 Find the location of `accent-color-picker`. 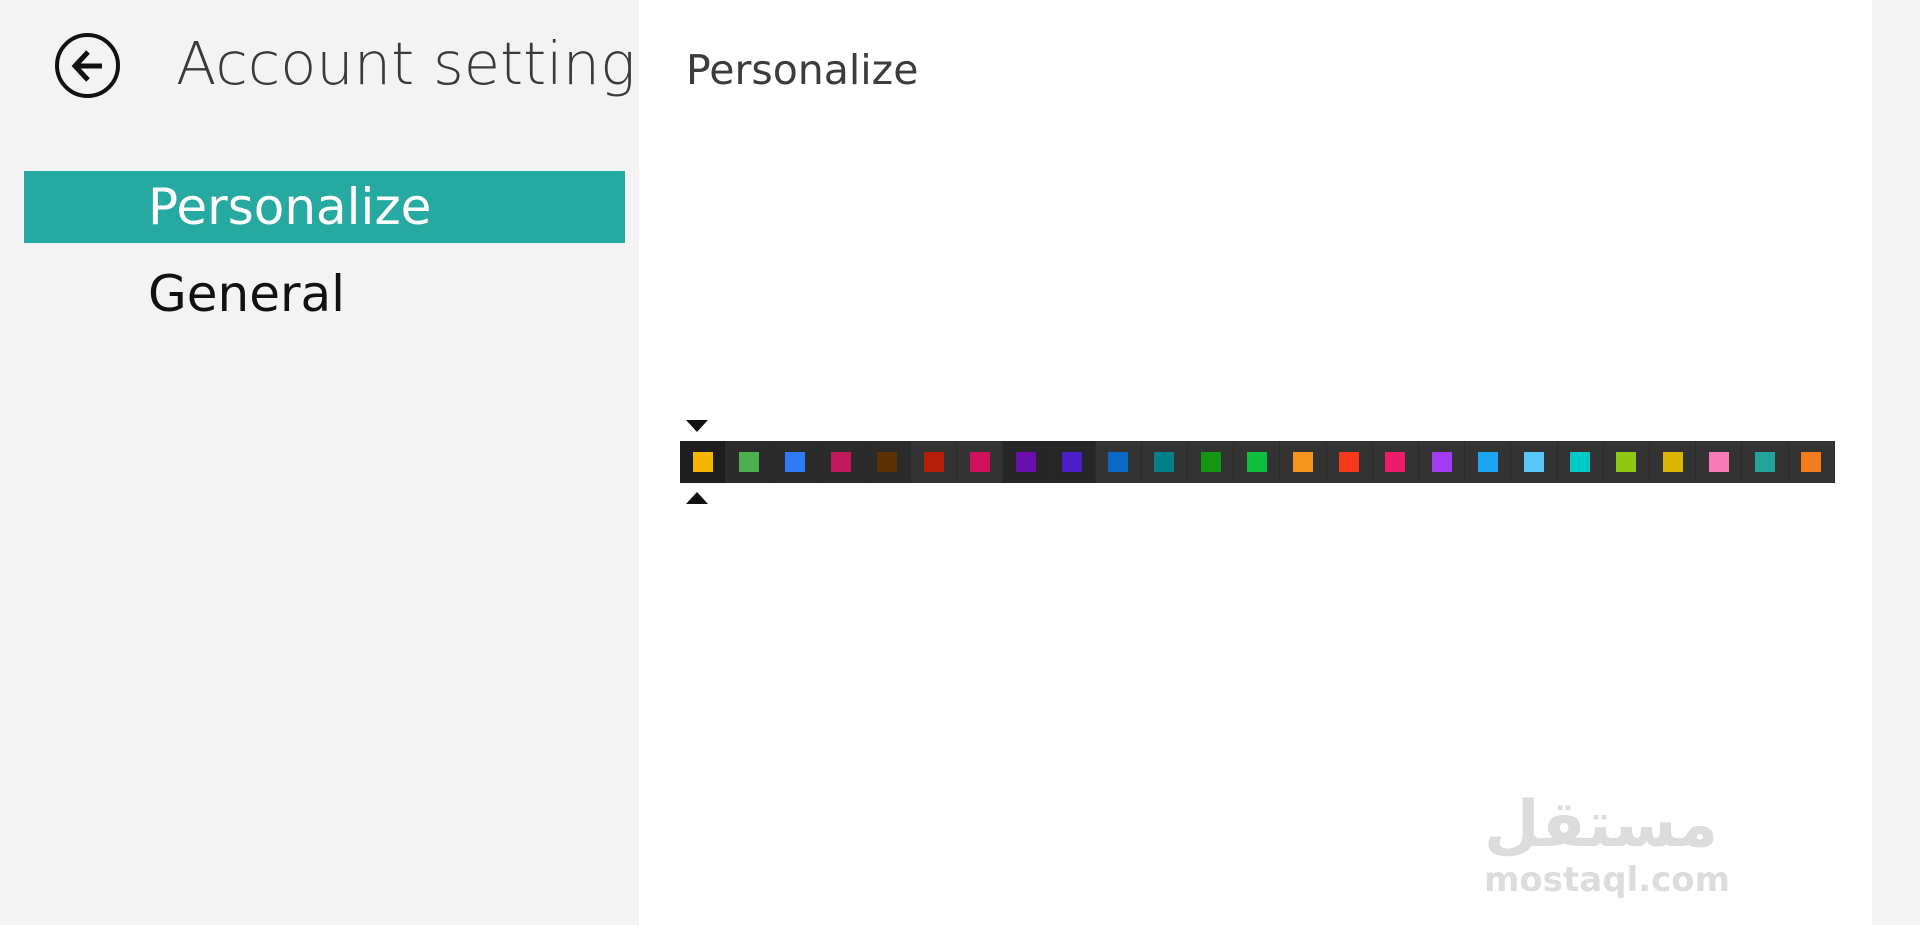

accent-color-picker is located at coordinates (1257, 462).